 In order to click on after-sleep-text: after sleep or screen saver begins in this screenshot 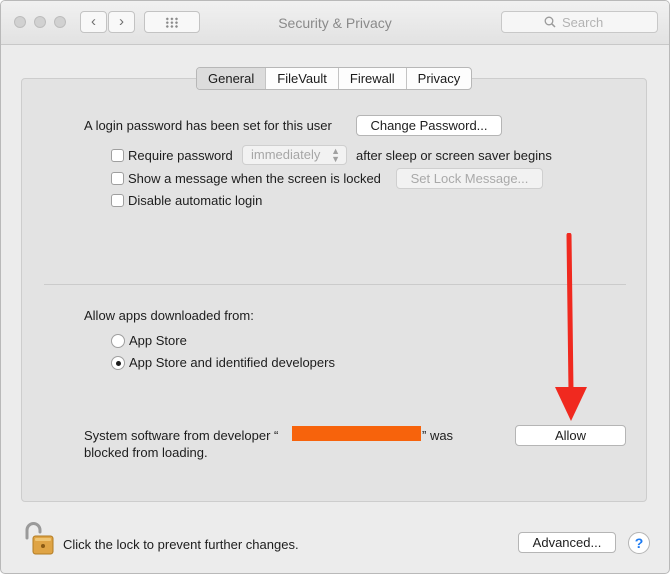, I will do `click(454, 155)`.